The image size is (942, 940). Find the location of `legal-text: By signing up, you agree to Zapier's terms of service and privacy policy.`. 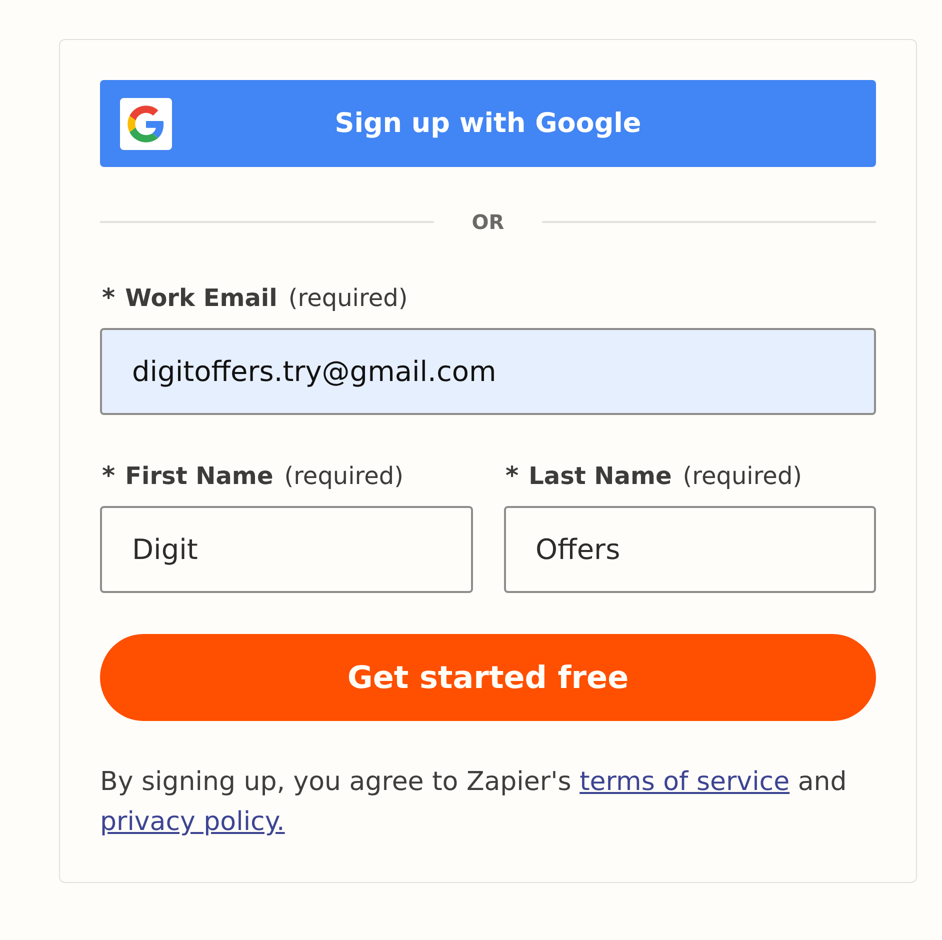

legal-text: By signing up, you agree to Zapier's terms of service and privacy policy. is located at coordinates (474, 802).